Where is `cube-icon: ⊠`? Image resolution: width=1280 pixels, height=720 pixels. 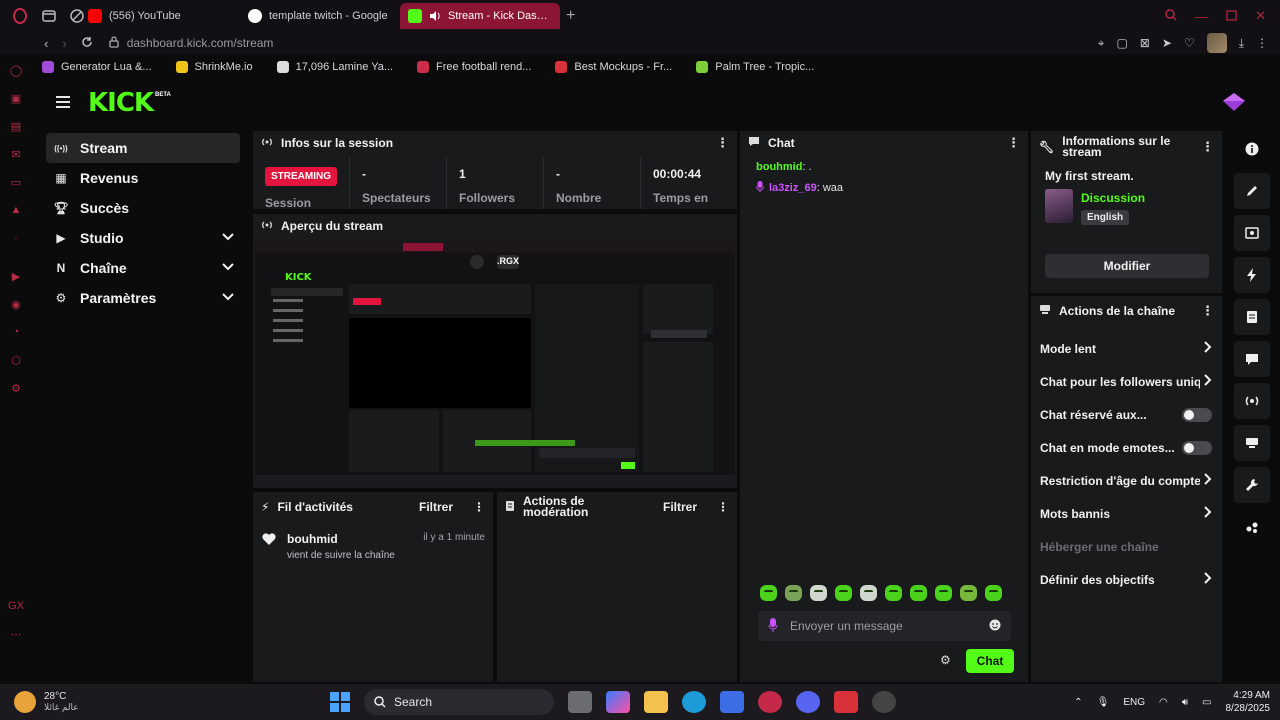
cube-icon: ⊠ is located at coordinates (1145, 43).